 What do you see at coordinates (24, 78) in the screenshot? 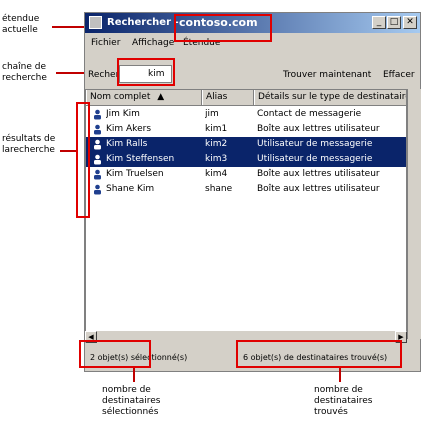
I see `annotation-search-line2: recherche` at bounding box center [24, 78].